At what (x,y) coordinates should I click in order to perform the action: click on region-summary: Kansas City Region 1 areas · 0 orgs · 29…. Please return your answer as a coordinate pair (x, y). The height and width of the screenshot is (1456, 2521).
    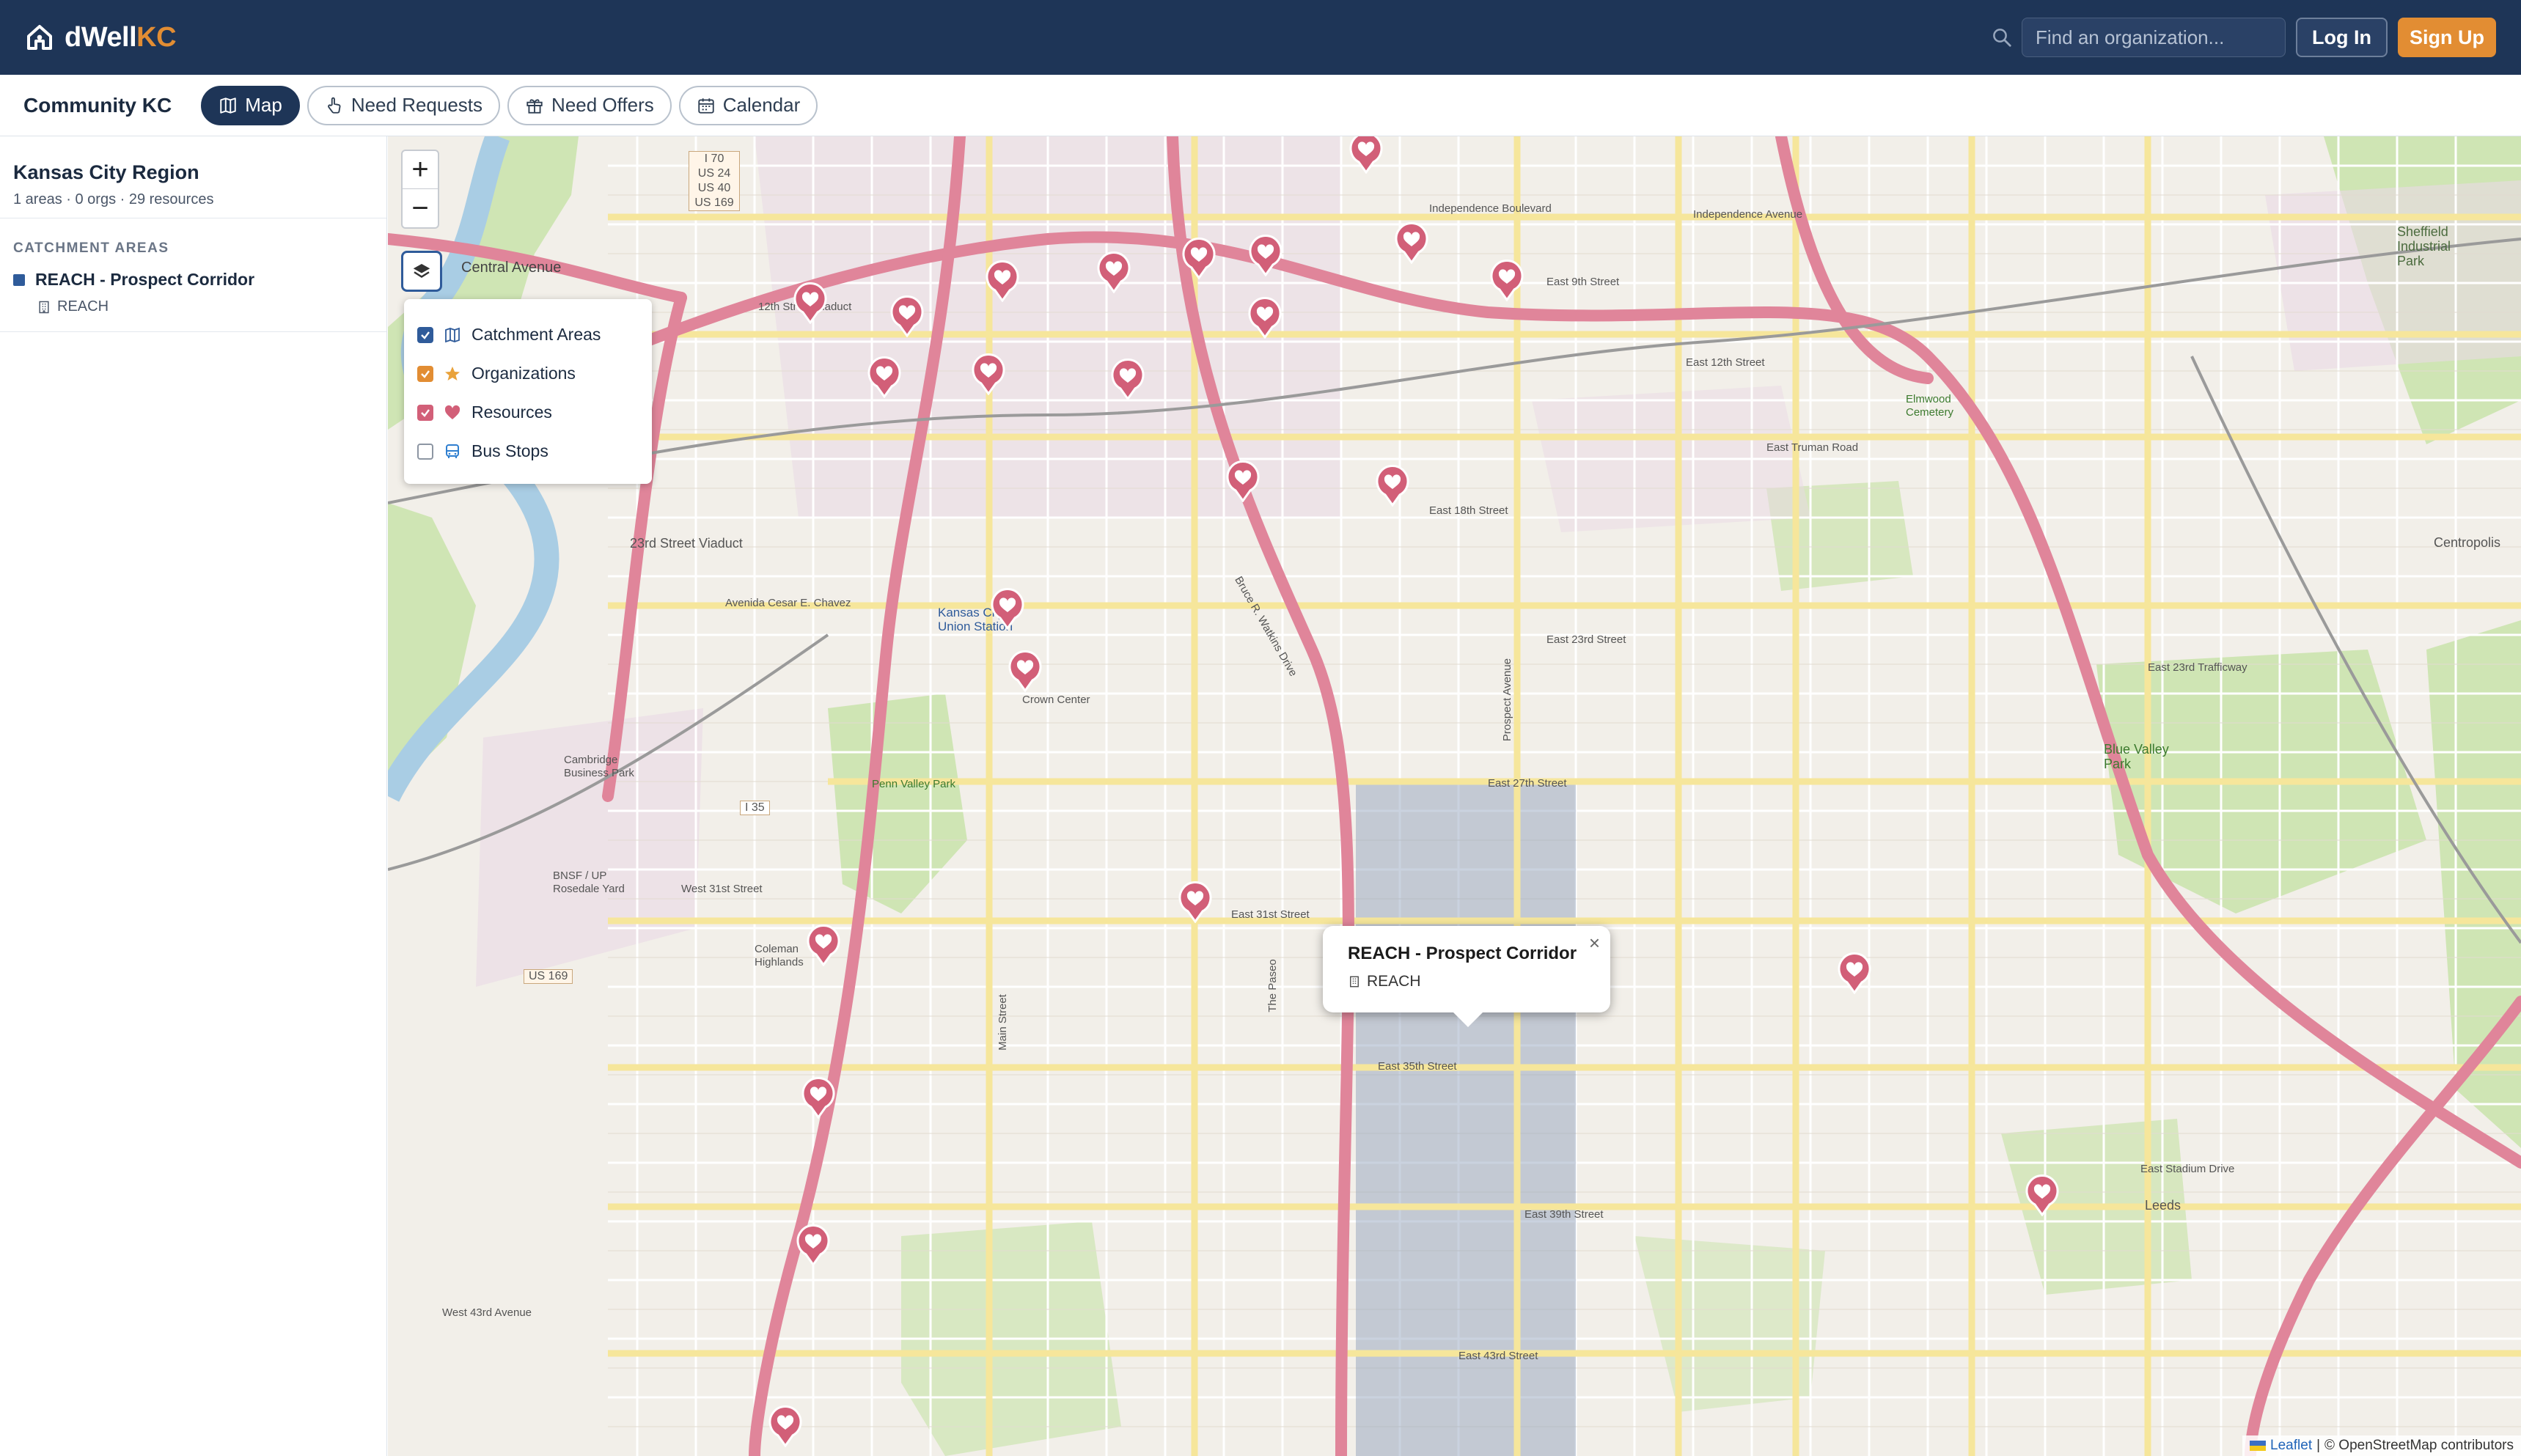
    Looking at the image, I should click on (193, 177).